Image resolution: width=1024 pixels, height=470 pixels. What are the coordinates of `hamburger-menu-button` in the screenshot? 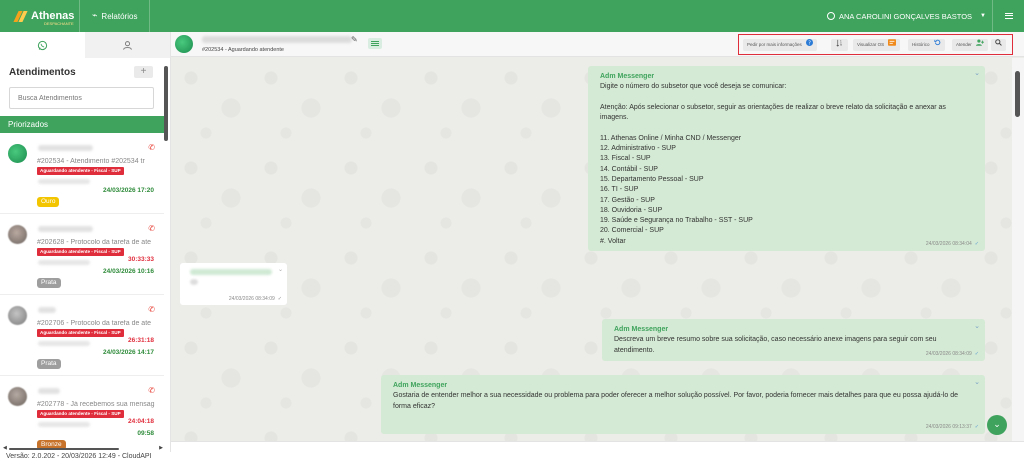 It's located at (1008, 16).